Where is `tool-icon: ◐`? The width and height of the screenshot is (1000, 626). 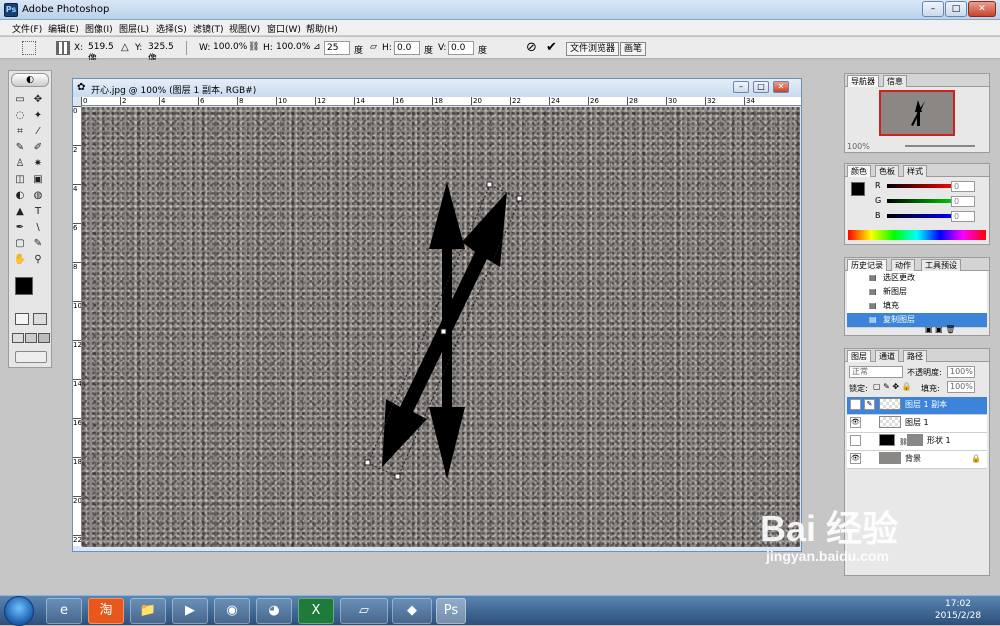 tool-icon: ◐ is located at coordinates (20, 195).